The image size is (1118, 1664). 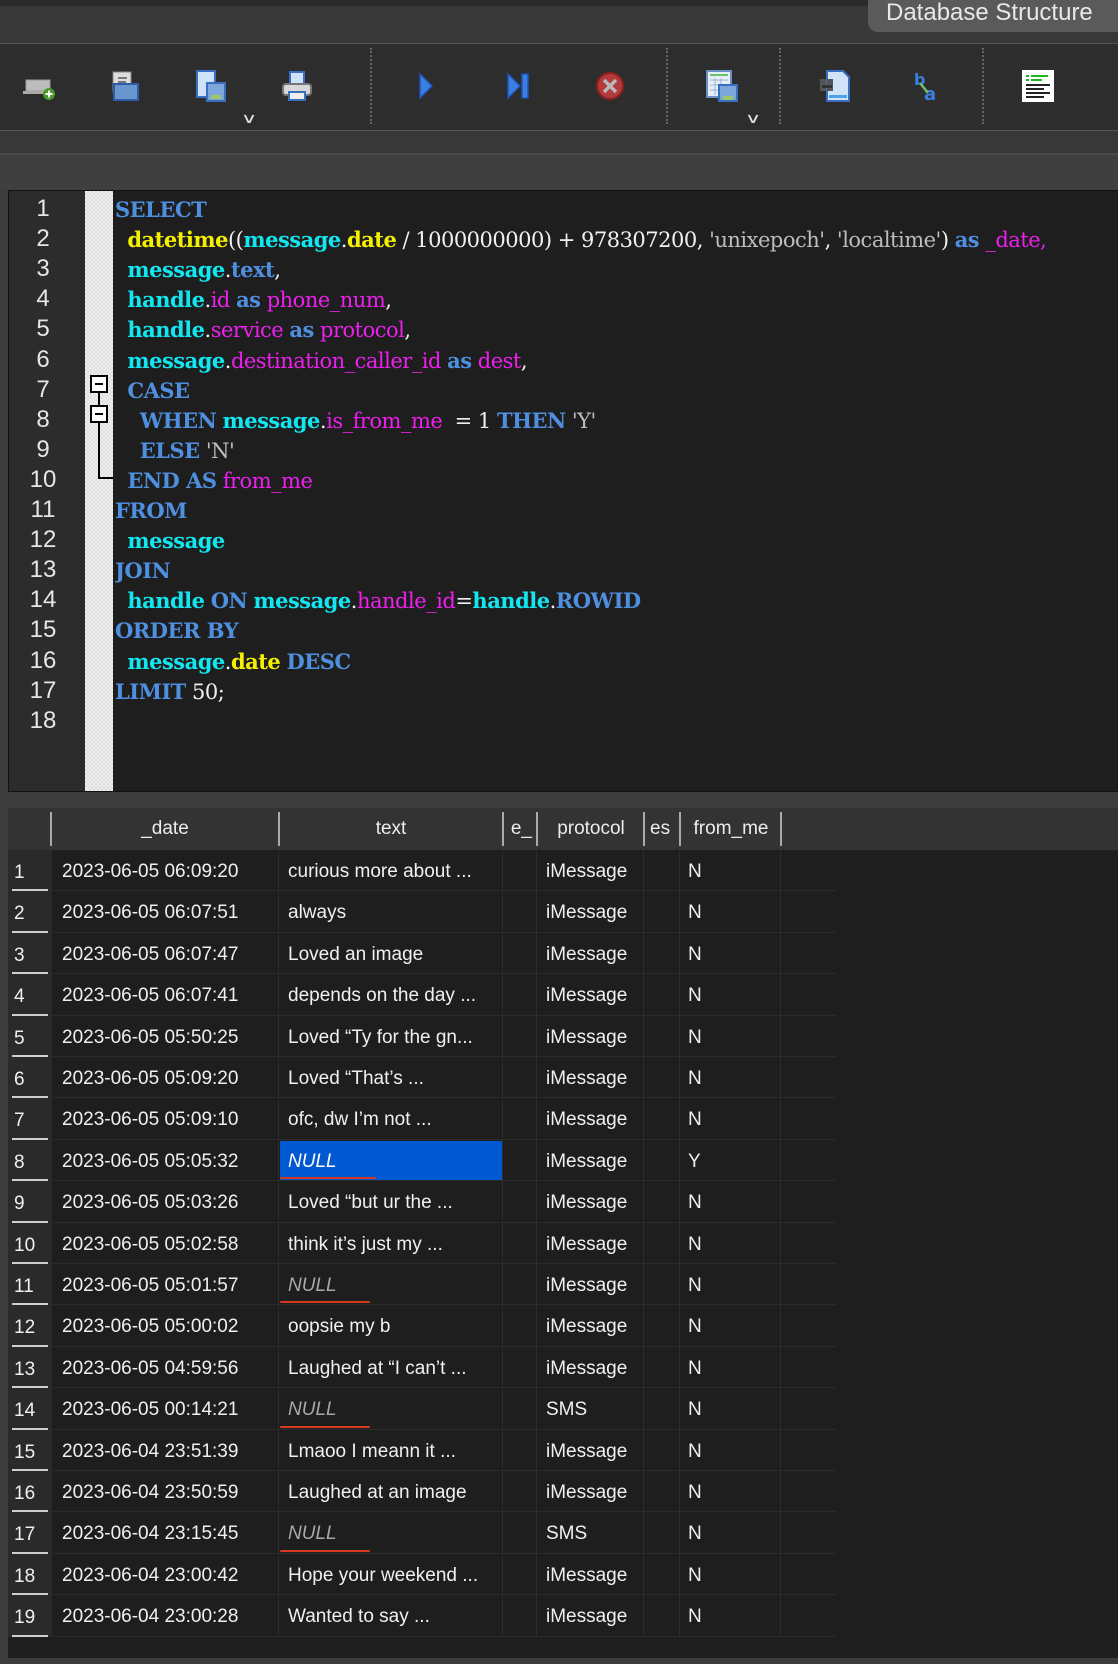 What do you see at coordinates (168, 1118) in the screenshot?
I see `cell-date: 2023-06-05 05:09:10` at bounding box center [168, 1118].